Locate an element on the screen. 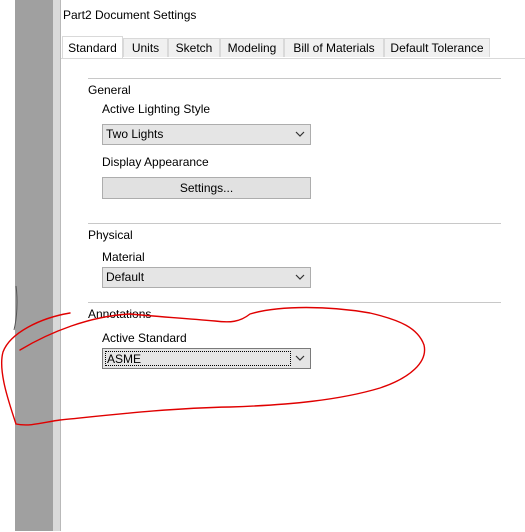  active-standard-label: Active Standard is located at coordinates (144, 338).